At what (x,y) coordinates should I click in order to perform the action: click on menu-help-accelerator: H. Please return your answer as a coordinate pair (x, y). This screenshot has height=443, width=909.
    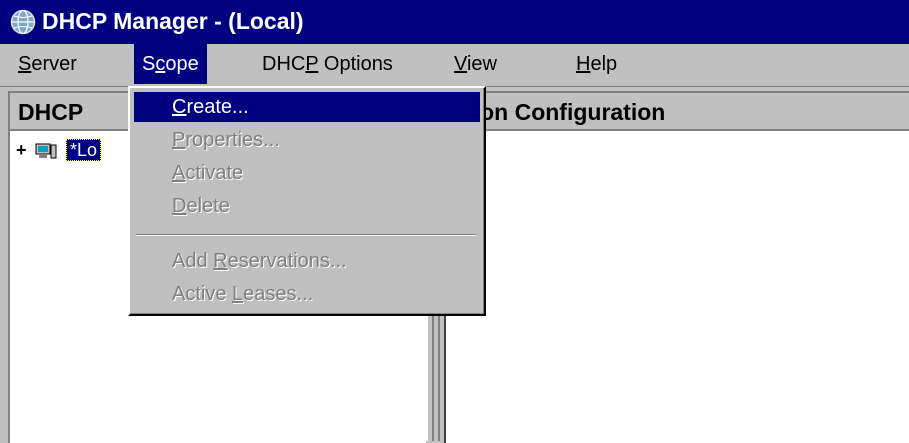
    Looking at the image, I should click on (583, 64).